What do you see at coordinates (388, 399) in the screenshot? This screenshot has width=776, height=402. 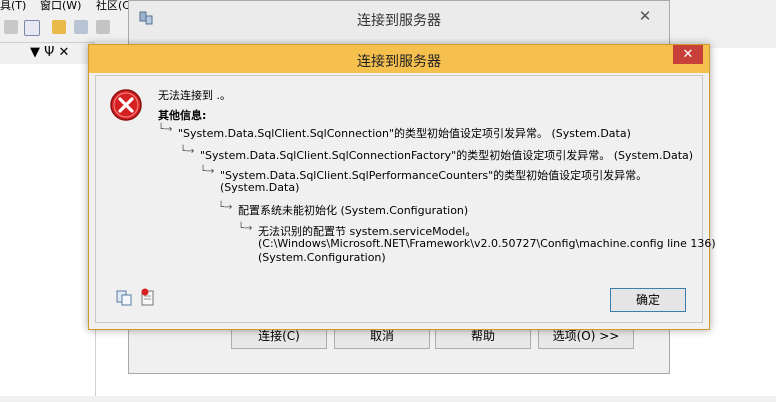 I see `ide-status-strip` at bounding box center [388, 399].